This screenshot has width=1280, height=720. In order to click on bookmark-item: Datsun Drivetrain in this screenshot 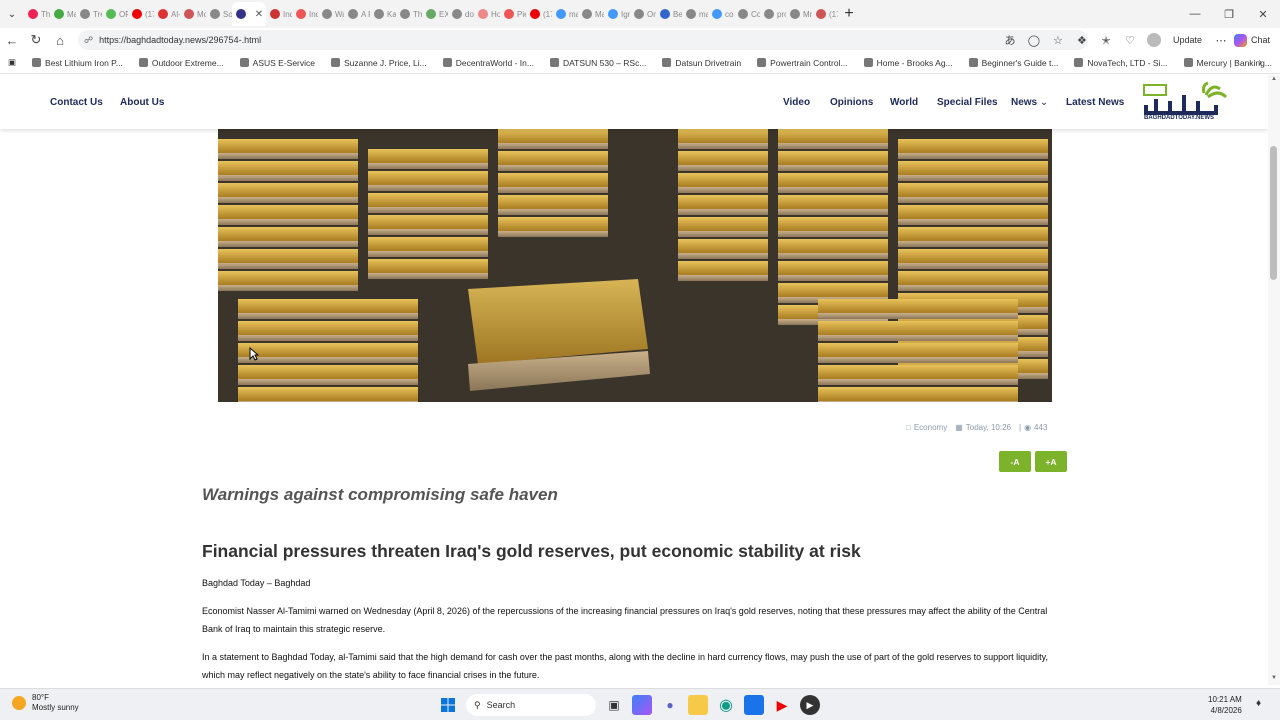, I will do `click(701, 63)`.